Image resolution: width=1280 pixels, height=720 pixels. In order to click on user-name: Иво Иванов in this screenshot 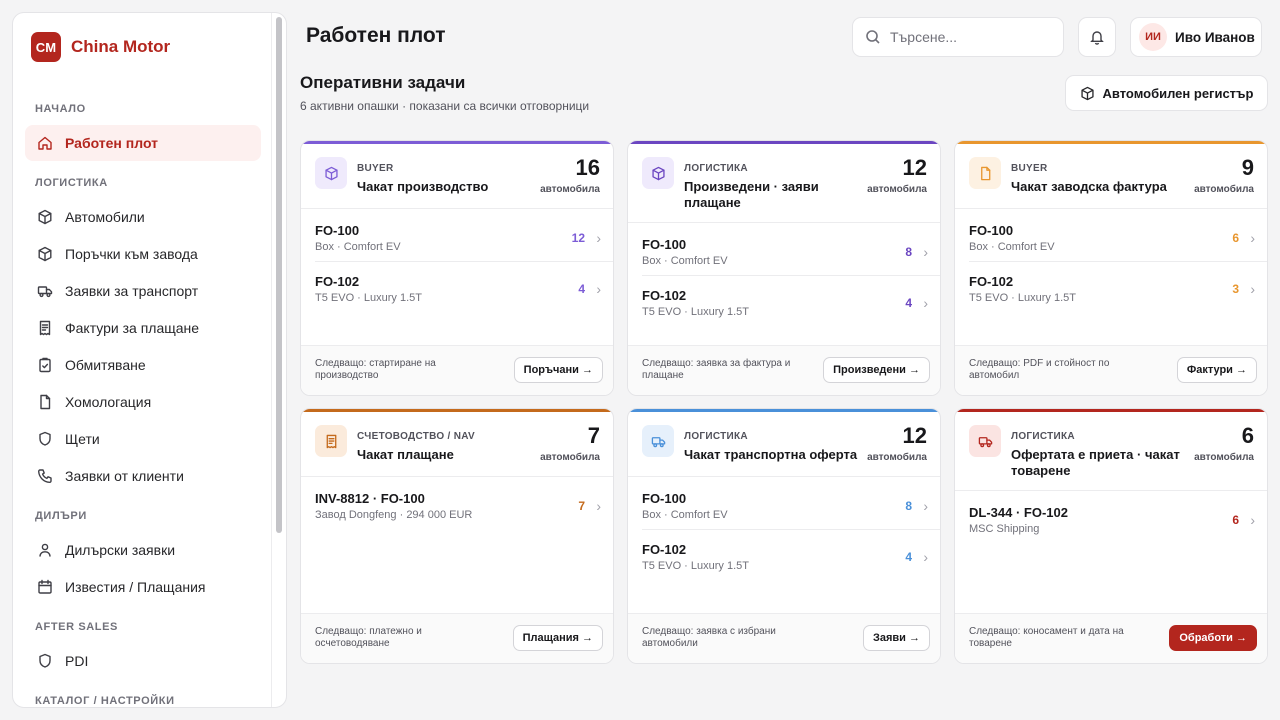, I will do `click(1215, 37)`.